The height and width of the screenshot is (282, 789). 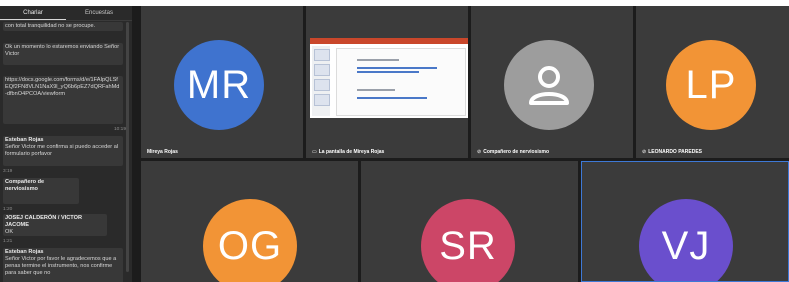 I want to click on participant-tile-screen-share: ▭ La pantalla de Mireya Rojas, so click(x=387, y=82).